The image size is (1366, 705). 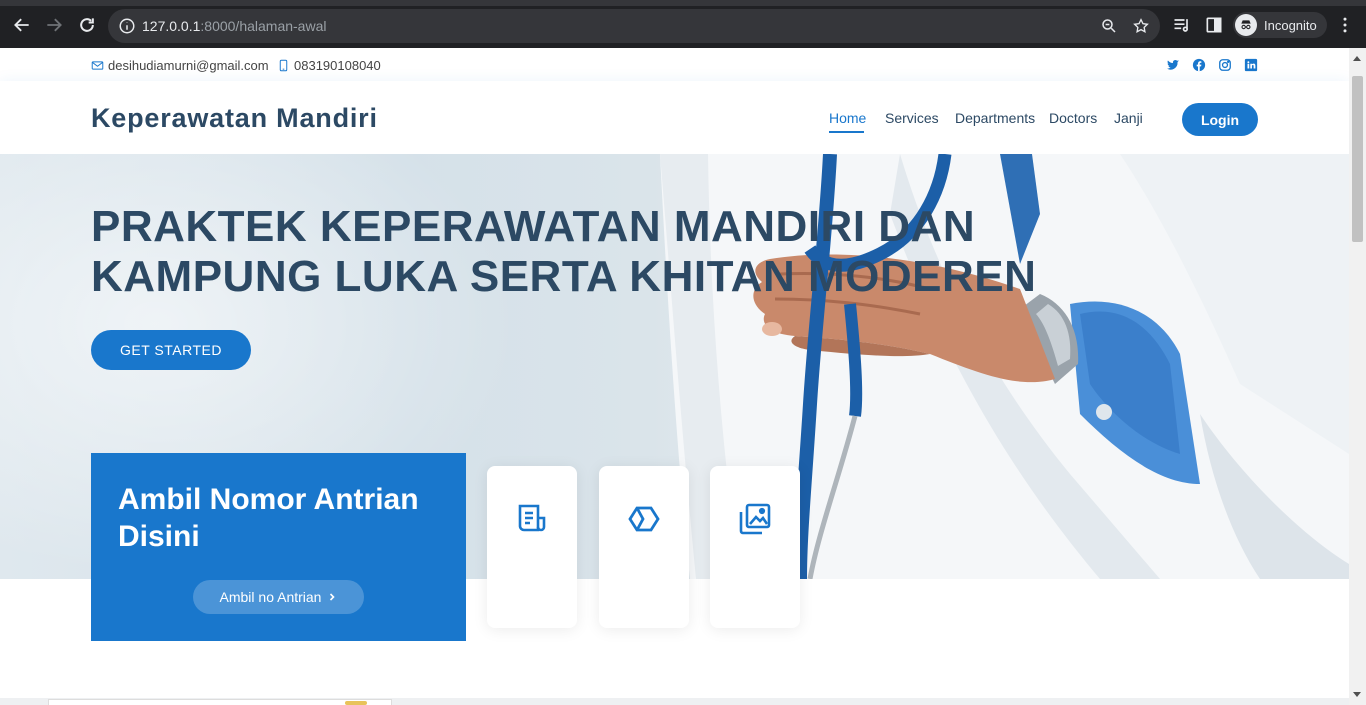 I want to click on page-scrollbar, so click(x=1357, y=376).